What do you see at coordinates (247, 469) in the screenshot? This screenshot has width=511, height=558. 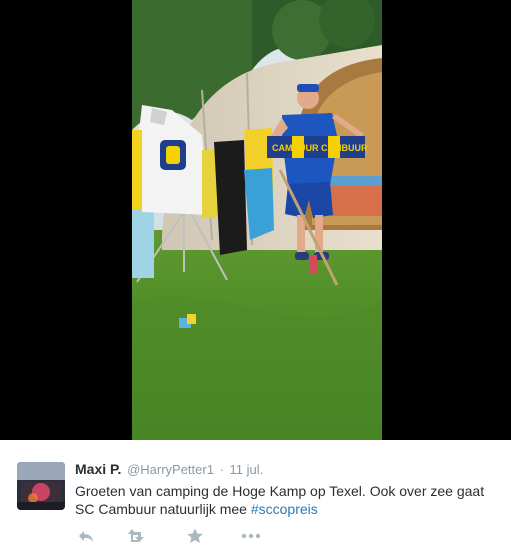 I see `timestamp: 11 jul.` at bounding box center [247, 469].